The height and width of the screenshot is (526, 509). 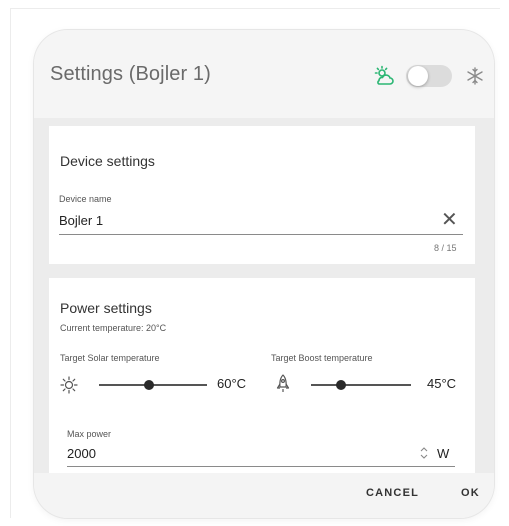 I want to click on sun-cloud-icon, so click(x=385, y=76).